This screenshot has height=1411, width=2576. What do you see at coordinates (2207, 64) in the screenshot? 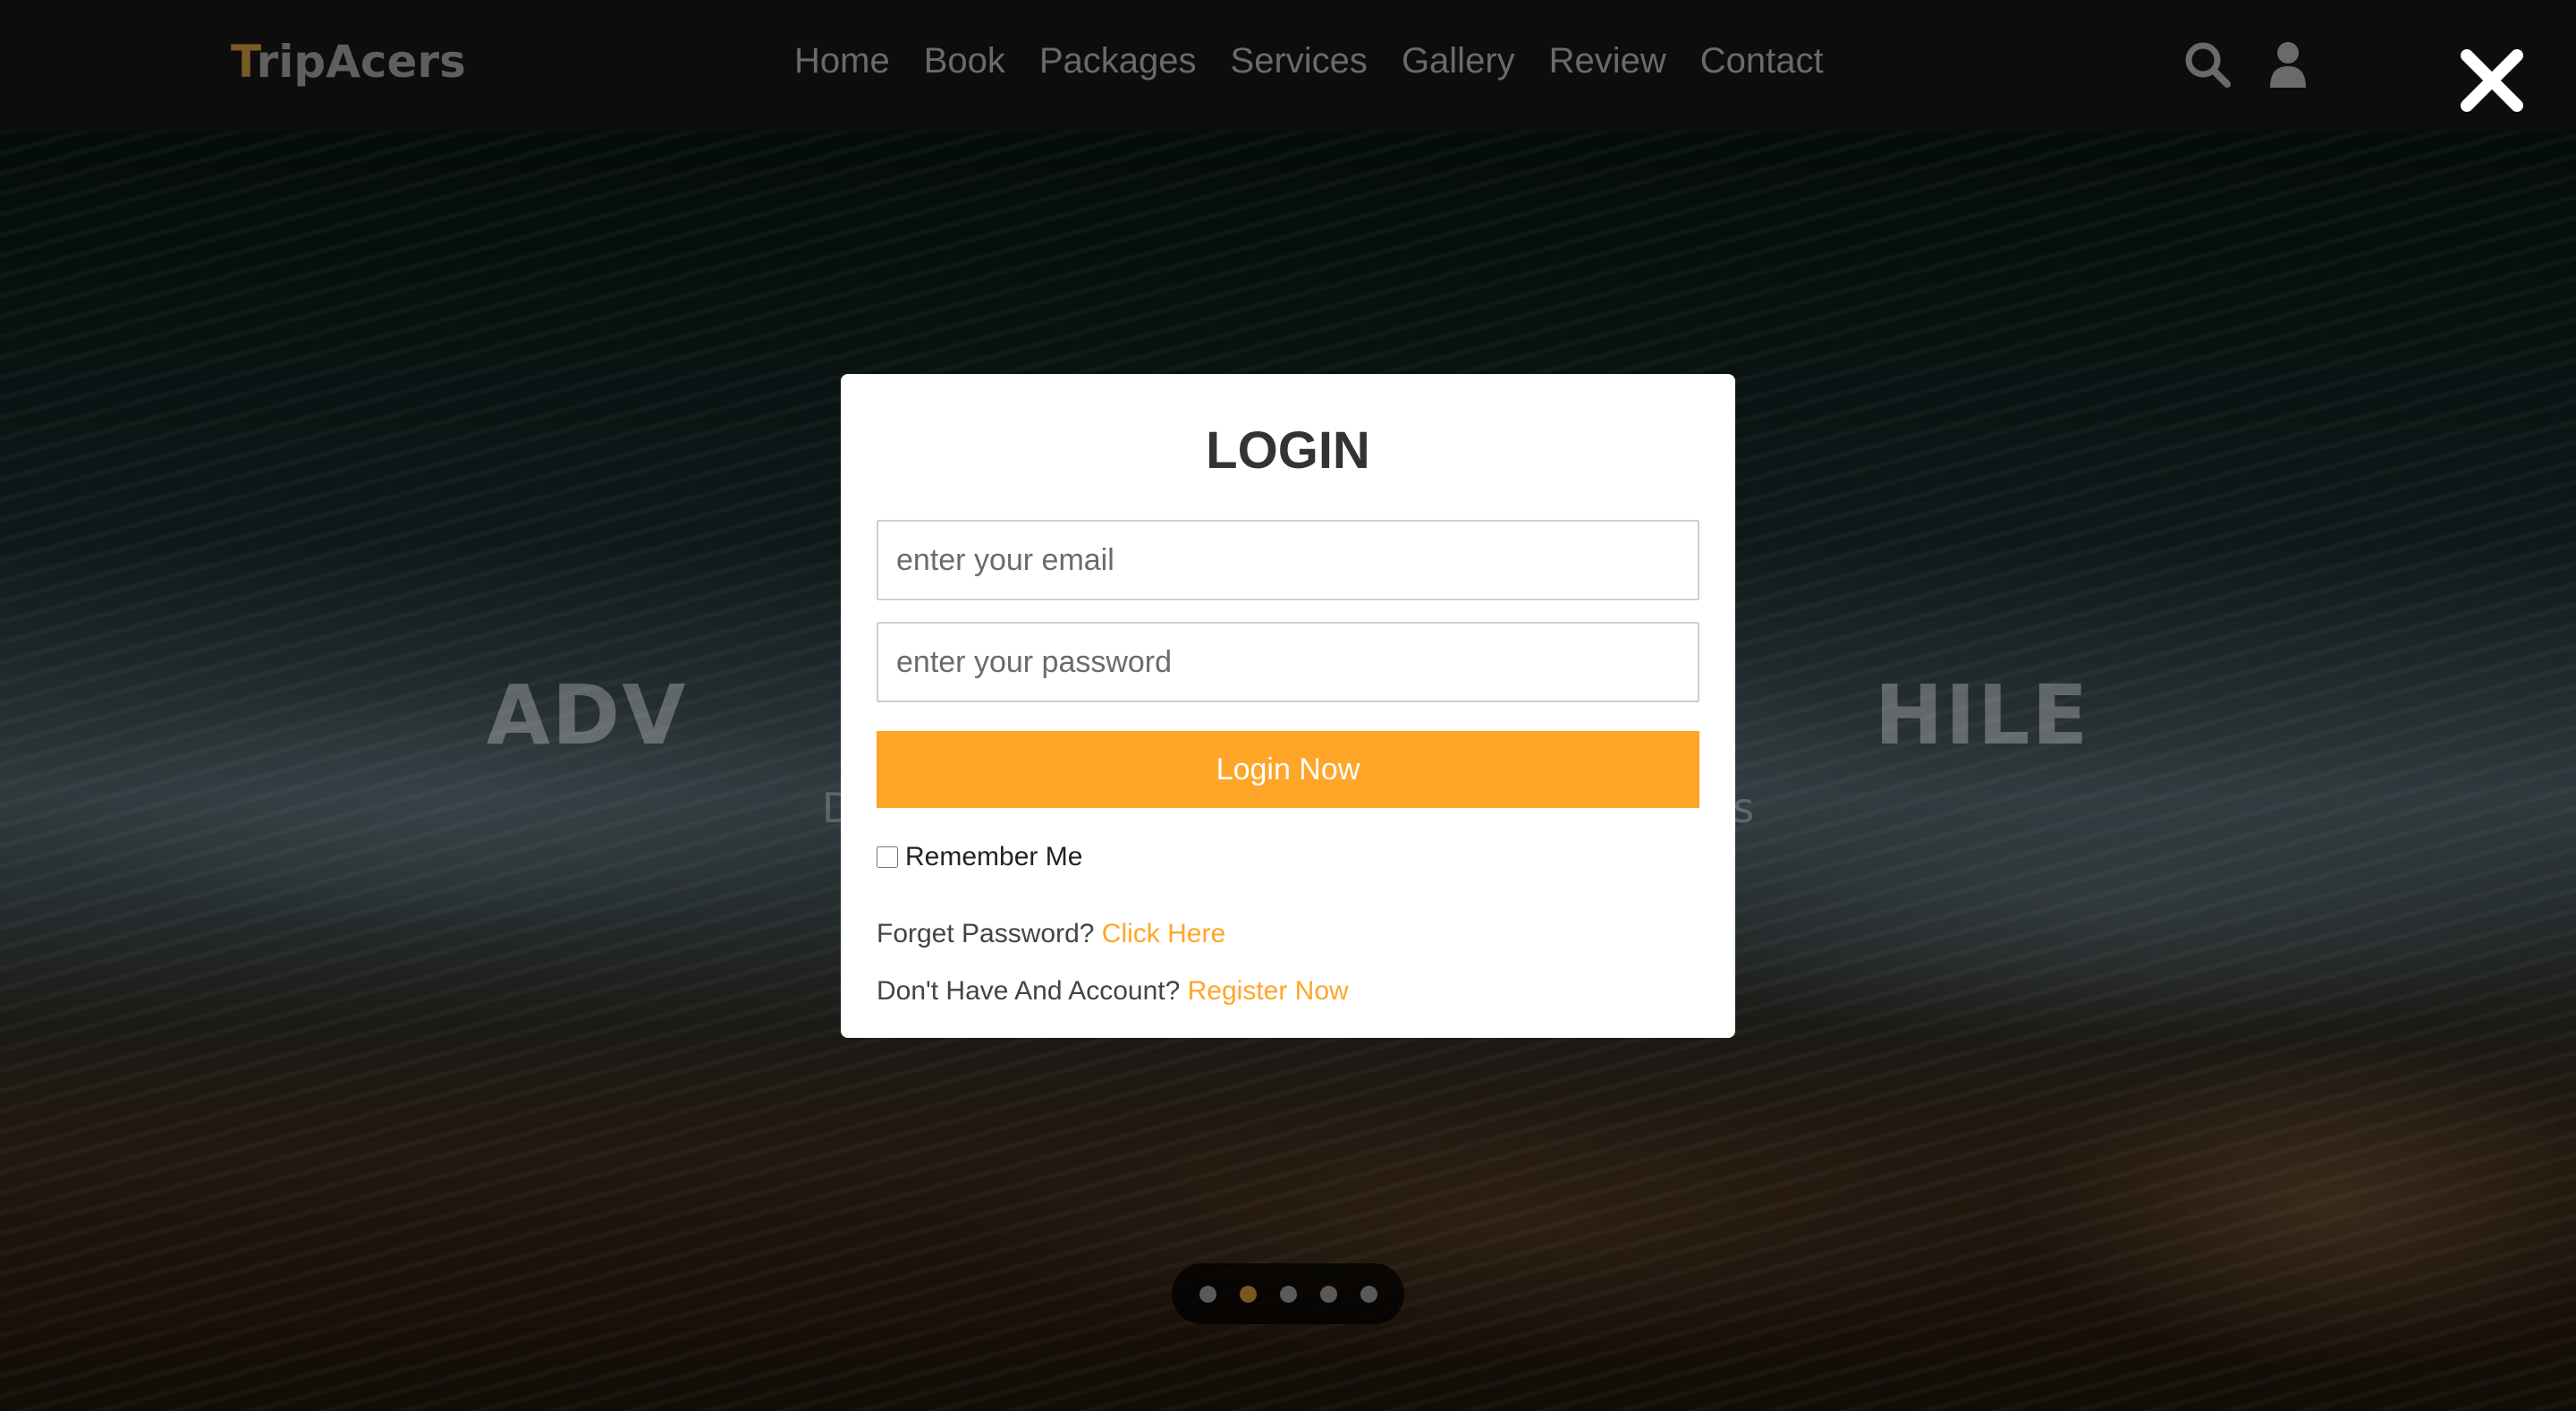
I see `search-icon` at bounding box center [2207, 64].